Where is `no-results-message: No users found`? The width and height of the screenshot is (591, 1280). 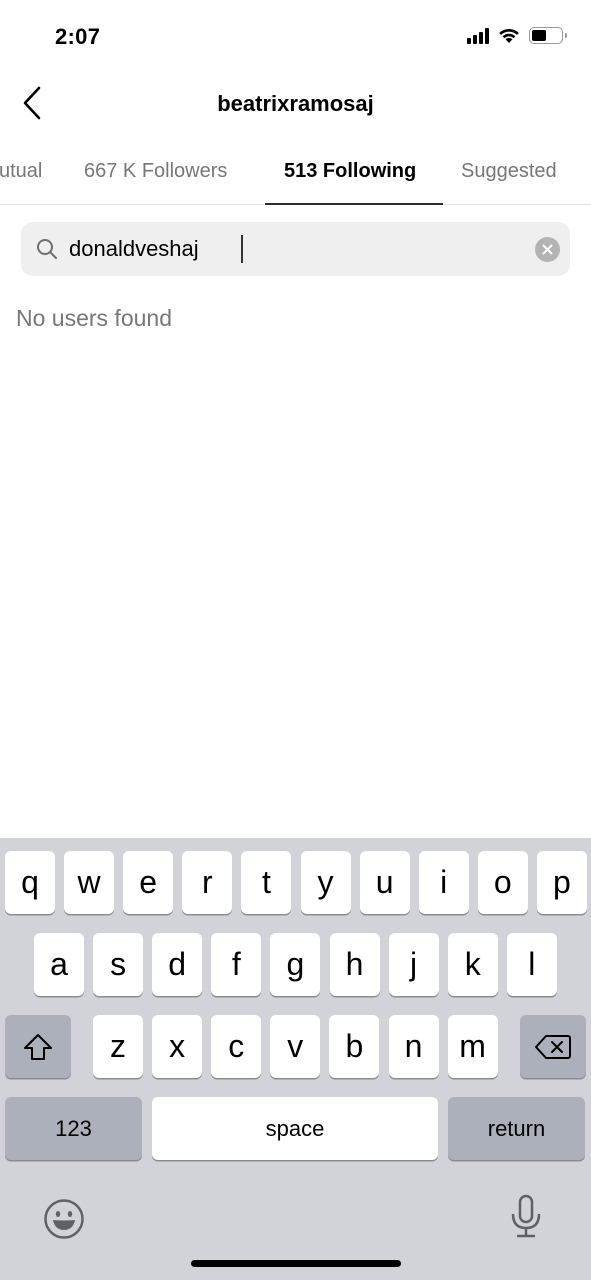 no-results-message: No users found is located at coordinates (94, 318).